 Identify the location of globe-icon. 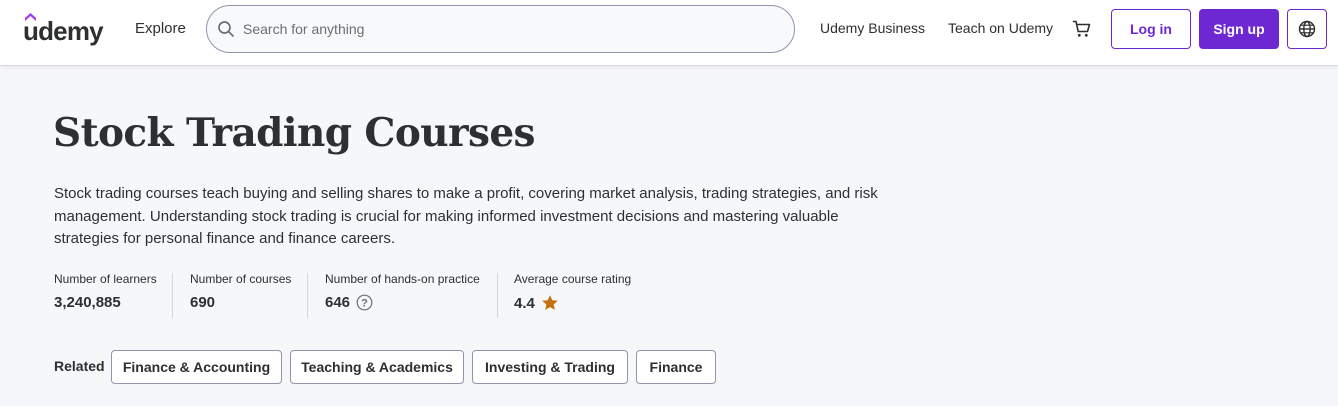
(1307, 29).